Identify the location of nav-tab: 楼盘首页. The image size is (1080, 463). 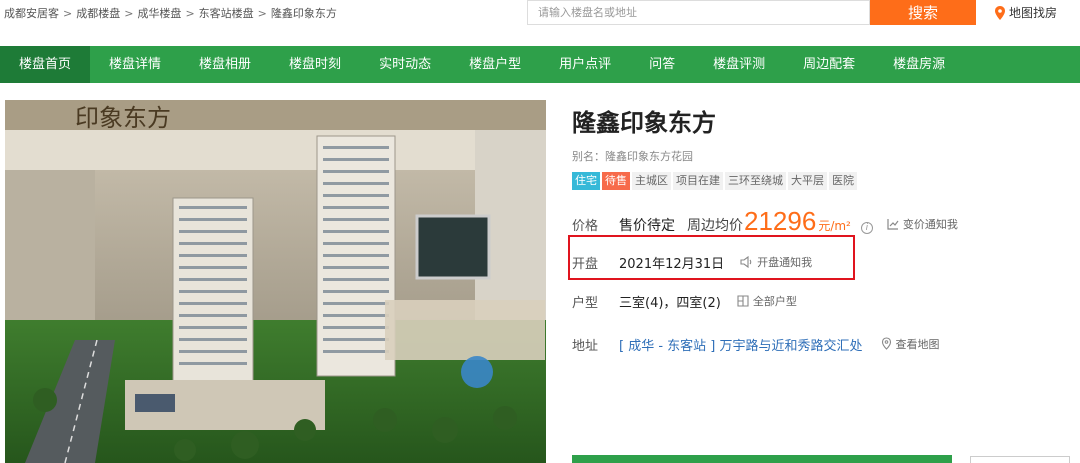
(45, 64).